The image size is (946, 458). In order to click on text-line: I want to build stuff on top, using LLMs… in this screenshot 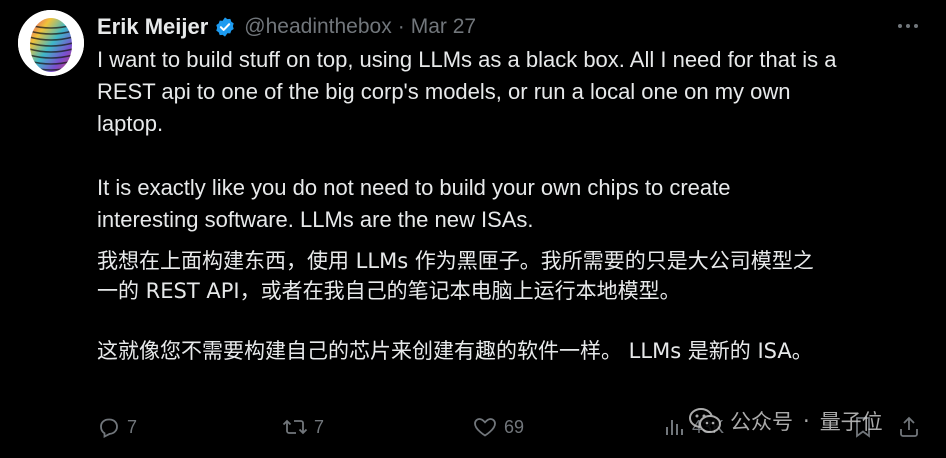, I will do `click(467, 59)`.